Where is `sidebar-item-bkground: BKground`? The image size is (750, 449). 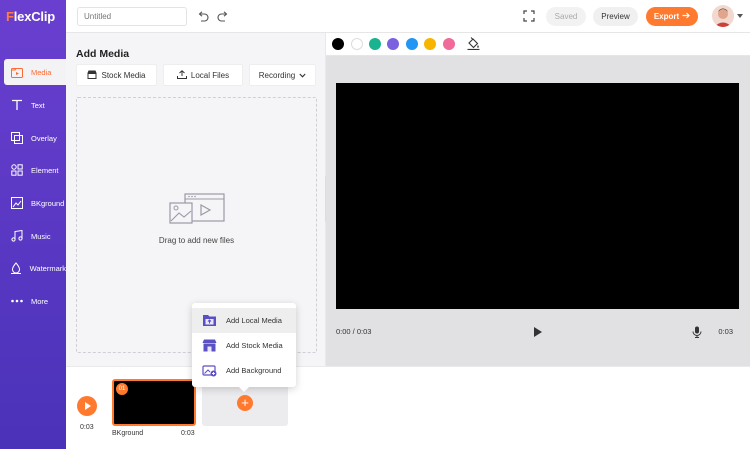
sidebar-item-bkground: BKground is located at coordinates (35, 203).